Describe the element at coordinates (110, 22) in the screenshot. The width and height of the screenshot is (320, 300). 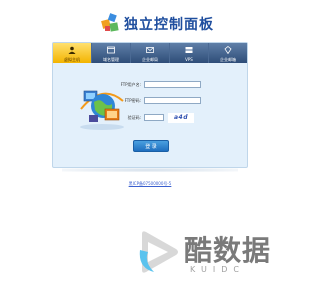
I see `colored-cubes-icon` at that location.